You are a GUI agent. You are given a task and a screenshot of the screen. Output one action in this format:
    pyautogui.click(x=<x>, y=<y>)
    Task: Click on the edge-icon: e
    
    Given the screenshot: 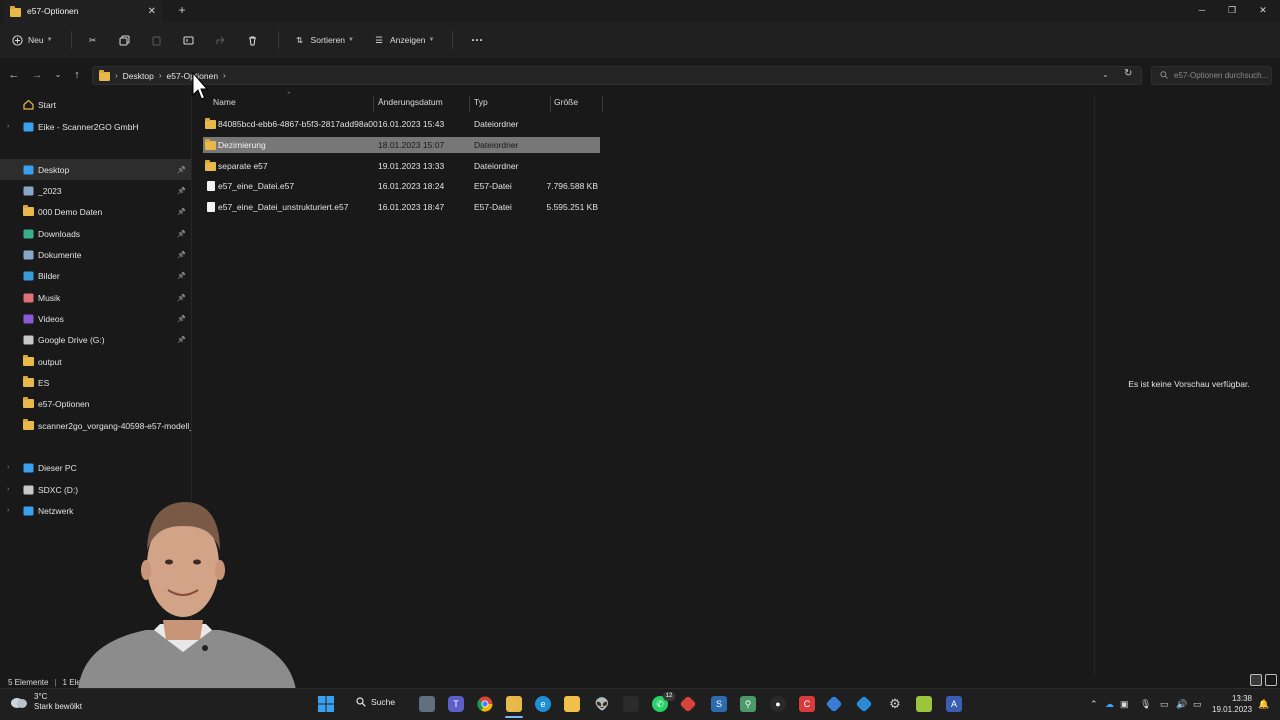 What is the action you would take?
    pyautogui.click(x=543, y=704)
    